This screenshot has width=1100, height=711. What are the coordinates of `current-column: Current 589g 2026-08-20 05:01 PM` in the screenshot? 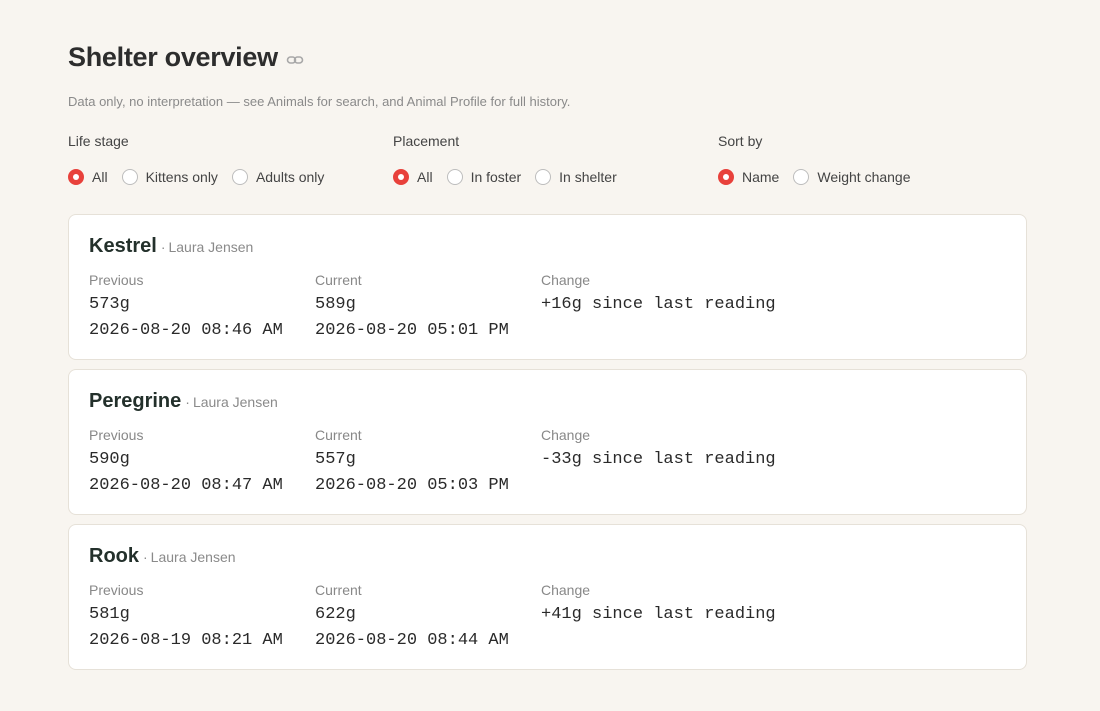 It's located at (412, 306).